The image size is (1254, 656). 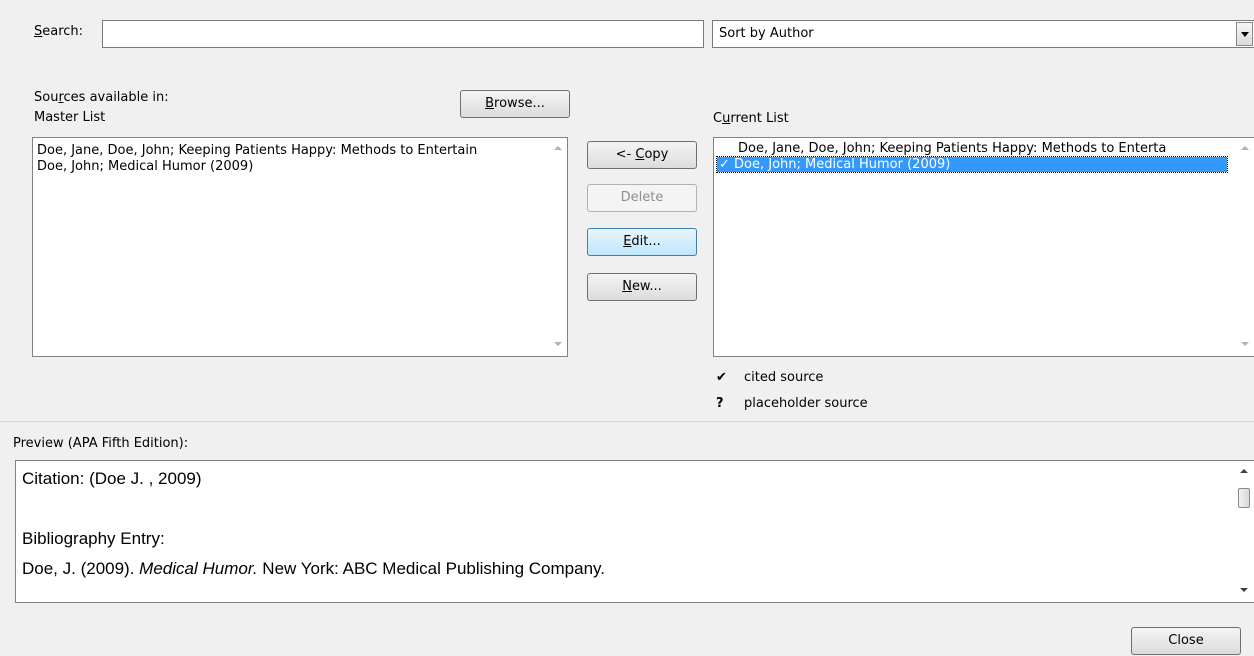 What do you see at coordinates (101, 97) in the screenshot?
I see `sources-available-label: Sources available in:` at bounding box center [101, 97].